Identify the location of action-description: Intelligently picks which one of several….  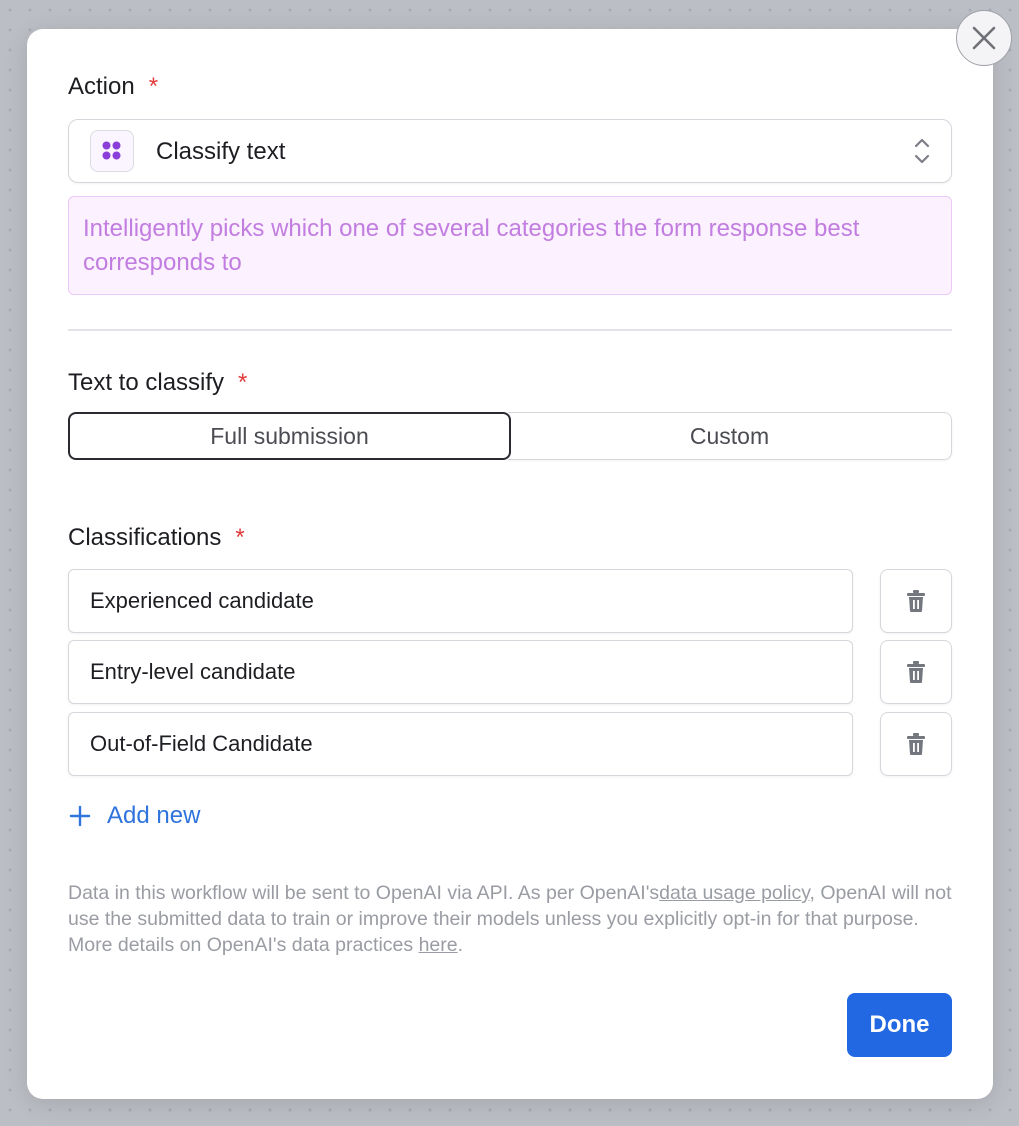
(510, 245).